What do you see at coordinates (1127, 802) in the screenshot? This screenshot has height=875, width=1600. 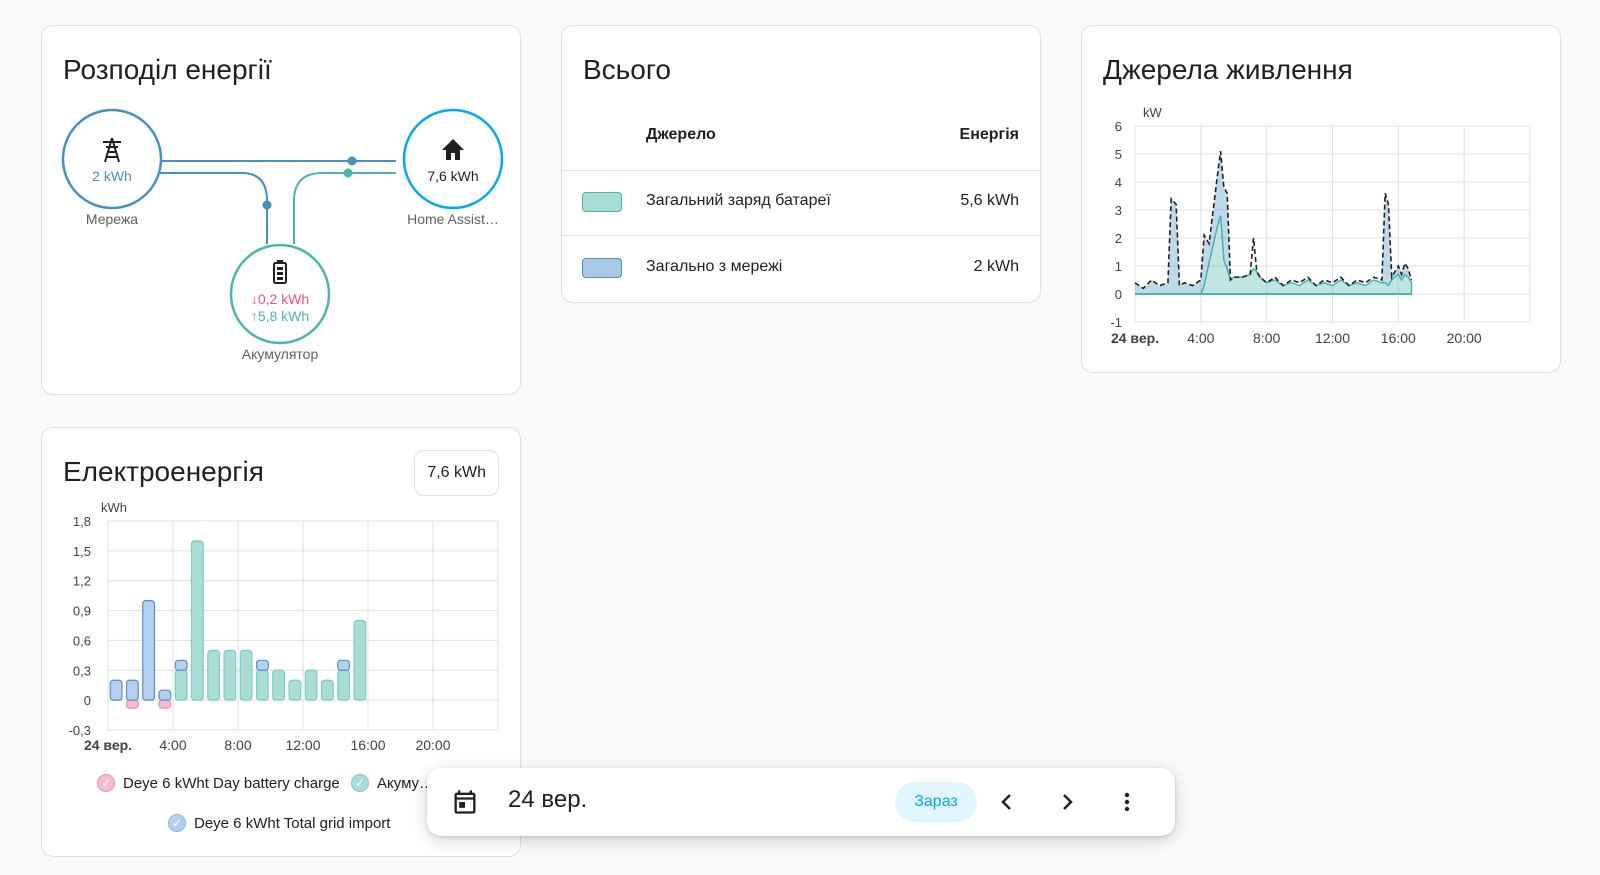 I see `dots-vertical-icon` at bounding box center [1127, 802].